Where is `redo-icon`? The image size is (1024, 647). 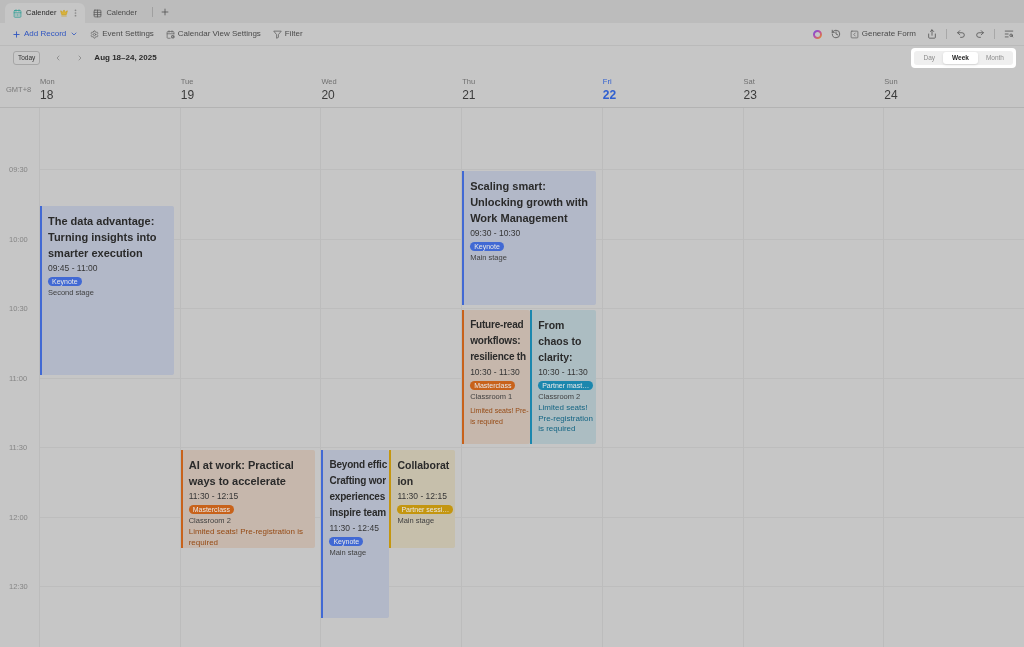
redo-icon is located at coordinates (980, 34).